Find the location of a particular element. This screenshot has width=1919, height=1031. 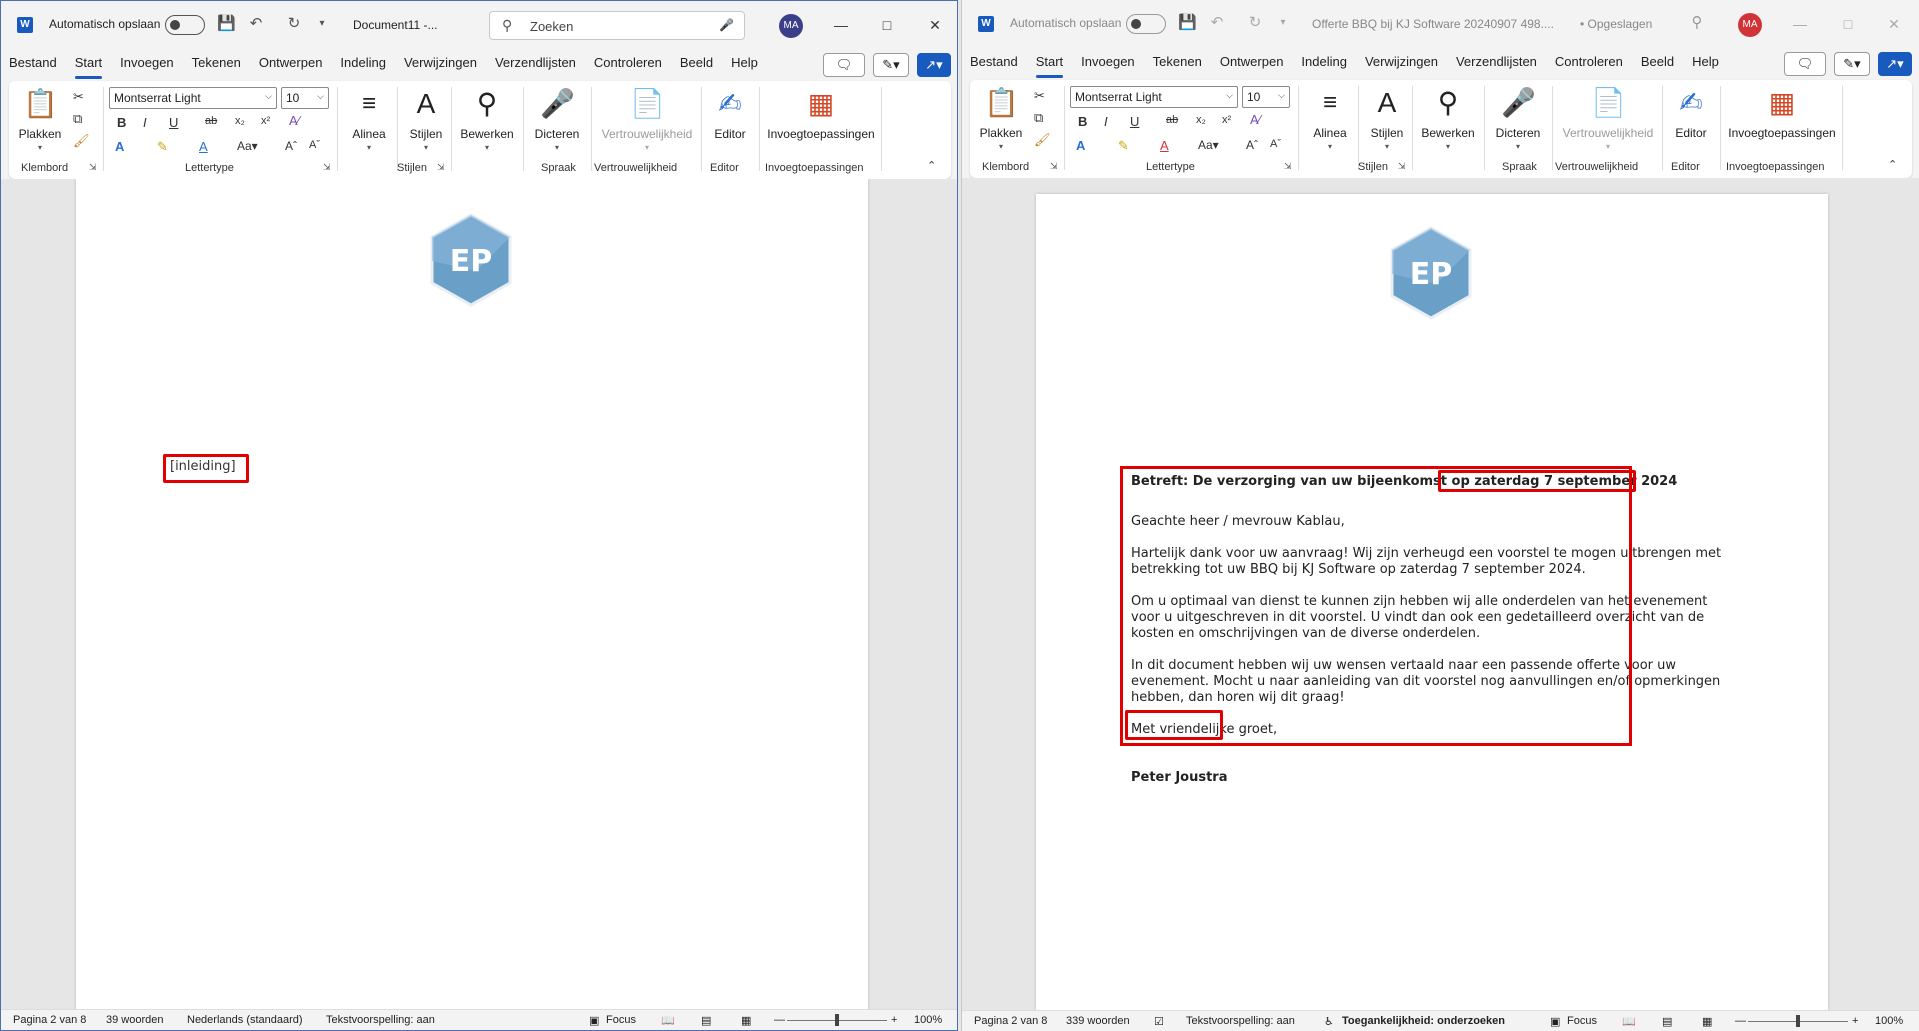

word-count: 39 woorden is located at coordinates (135, 1020).